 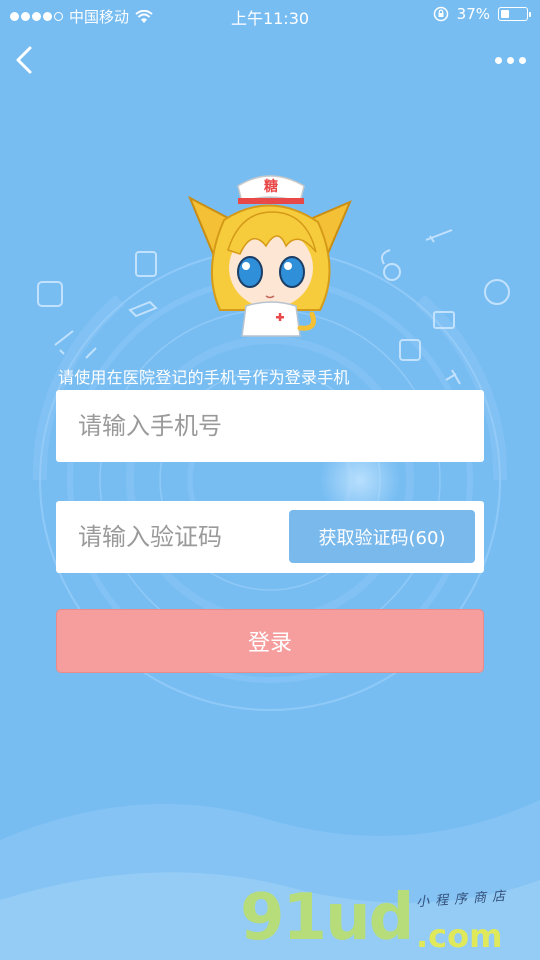 What do you see at coordinates (270, 15) in the screenshot?
I see `status-bar: 中国移动 上午11:30 37%` at bounding box center [270, 15].